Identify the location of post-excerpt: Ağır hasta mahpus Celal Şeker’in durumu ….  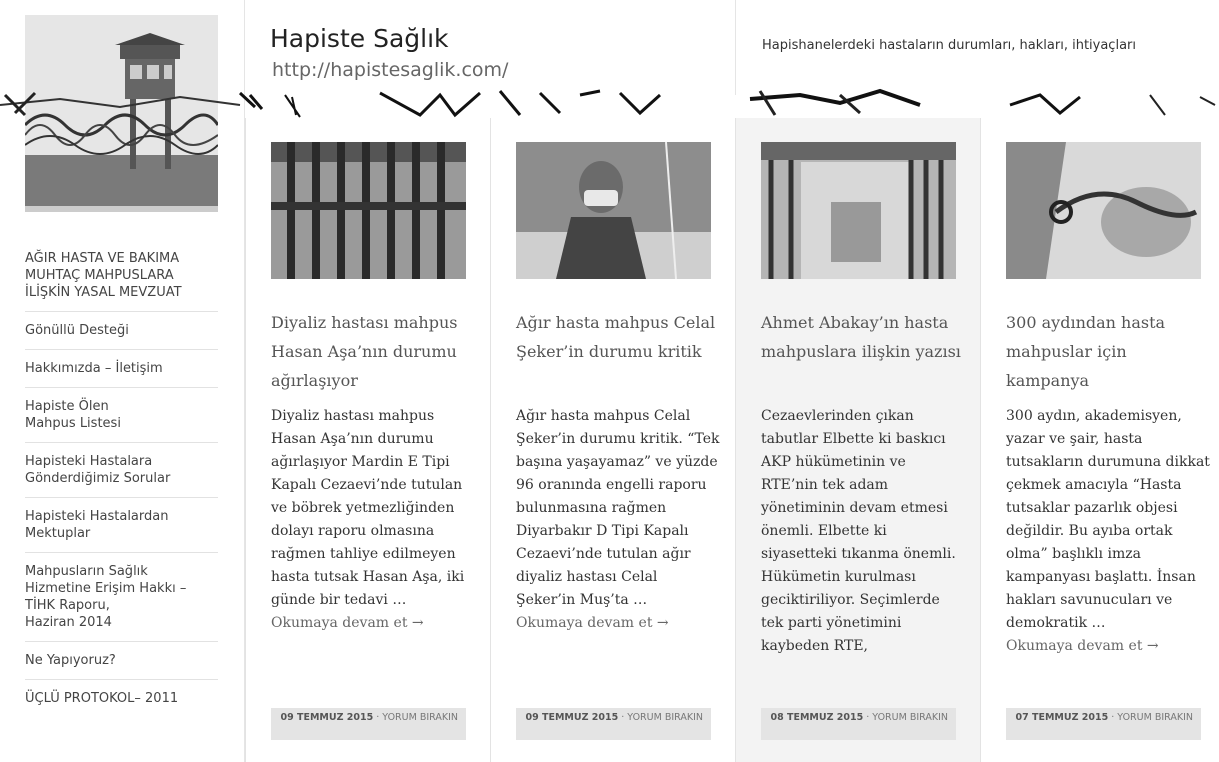
(618, 520).